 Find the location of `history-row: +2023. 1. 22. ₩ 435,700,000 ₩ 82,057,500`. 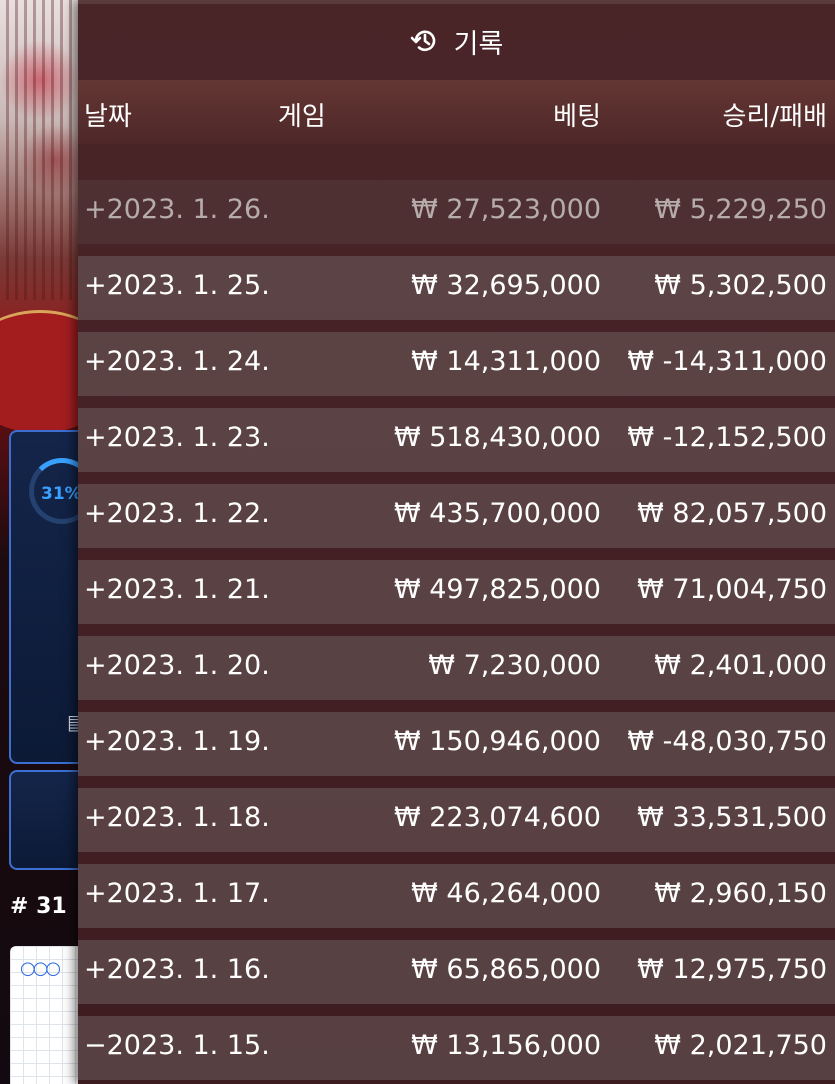

history-row: +2023. 1. 22. ₩ 435,700,000 ₩ 82,057,500 is located at coordinates (456, 516).